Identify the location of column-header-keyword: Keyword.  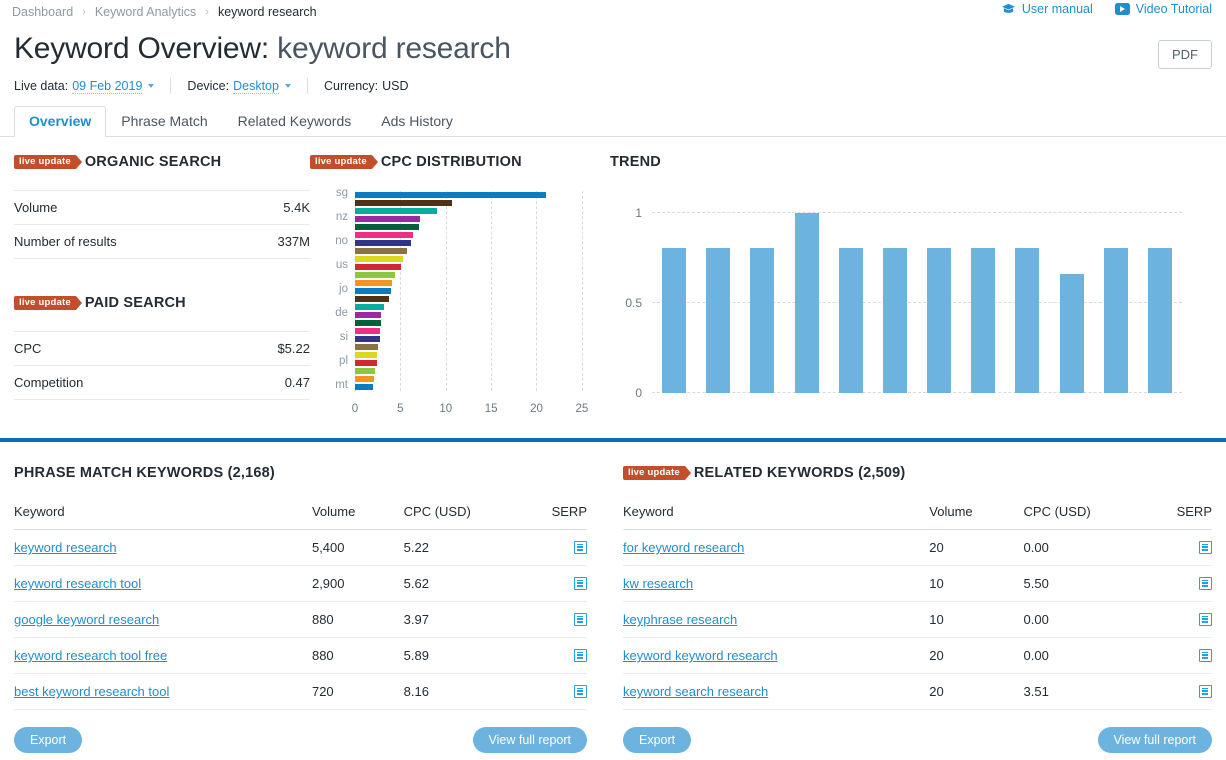
(776, 514).